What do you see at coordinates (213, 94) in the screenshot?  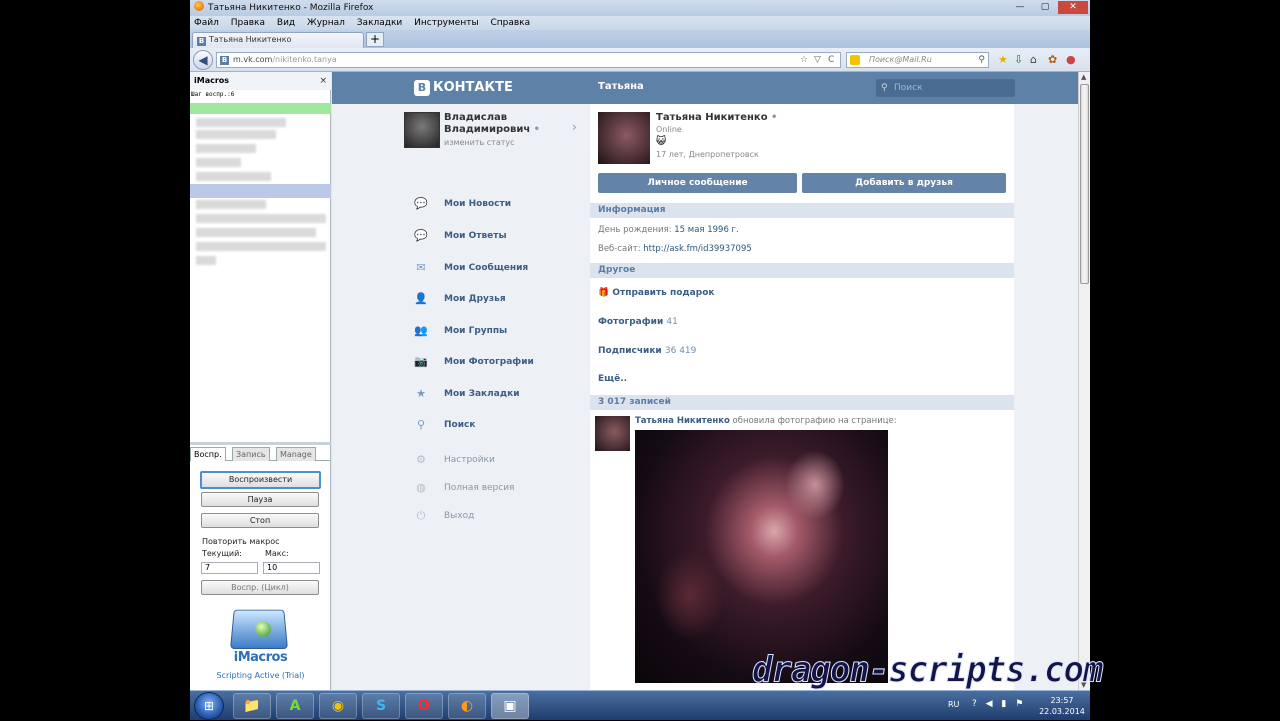 I see `play-step-text: Шаг воспр.:6` at bounding box center [213, 94].